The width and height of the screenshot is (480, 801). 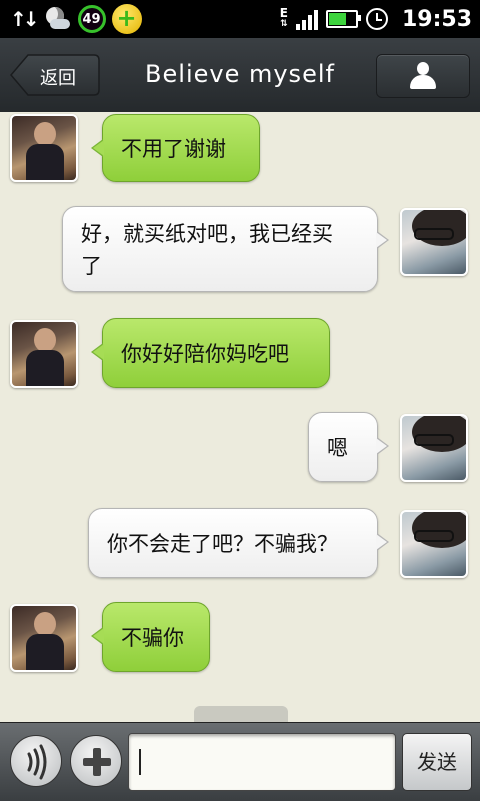 What do you see at coordinates (343, 19) in the screenshot?
I see `battery-icon` at bounding box center [343, 19].